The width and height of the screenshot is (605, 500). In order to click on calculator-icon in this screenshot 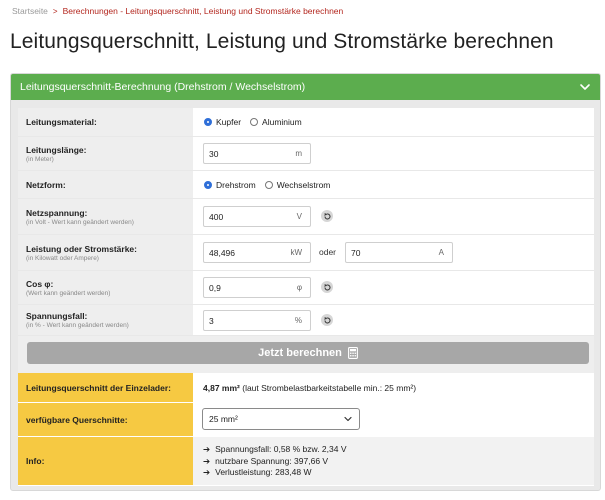, I will do `click(352, 353)`.